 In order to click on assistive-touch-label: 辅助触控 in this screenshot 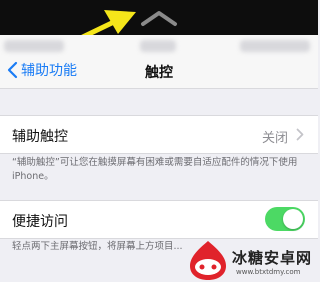, I will do `click(40, 137)`.